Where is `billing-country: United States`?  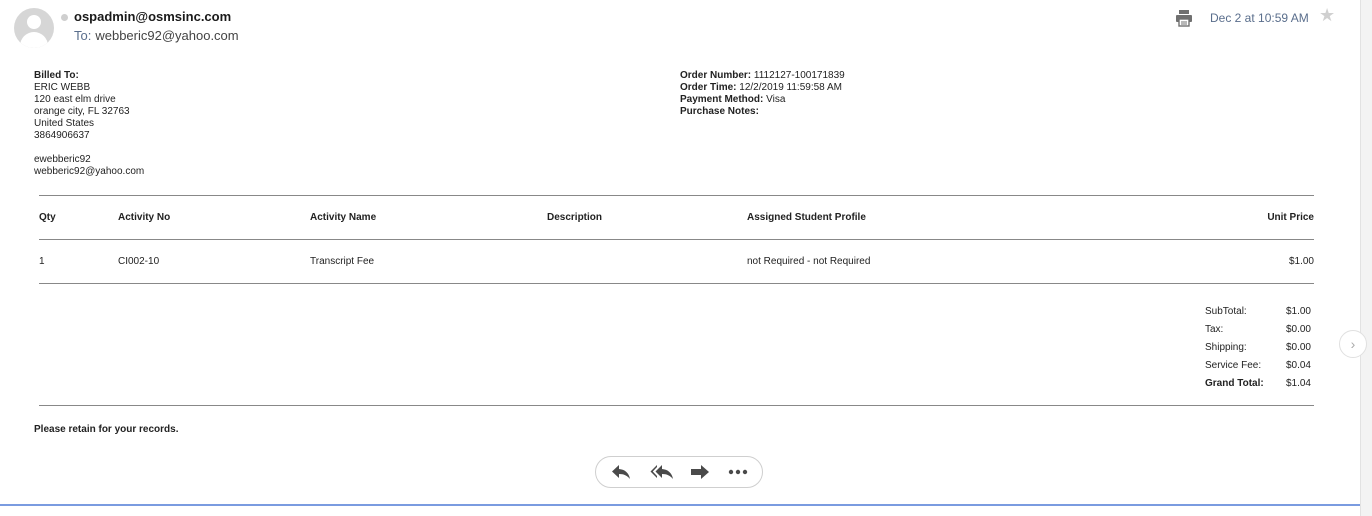 billing-country: United States is located at coordinates (64, 123).